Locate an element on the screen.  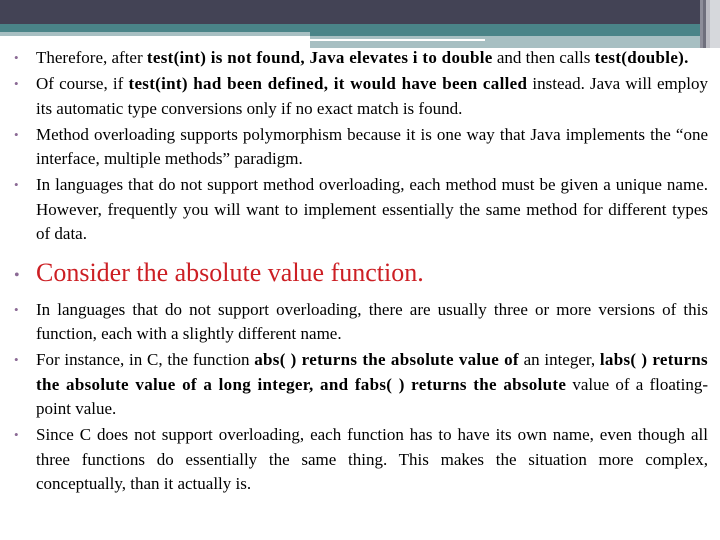
text-segment: Consider the absolute value function. is located at coordinates (230, 272).